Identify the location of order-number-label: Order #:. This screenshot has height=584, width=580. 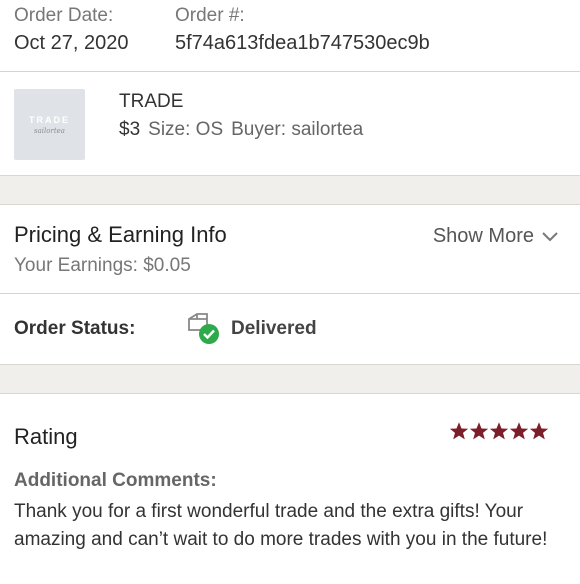
(210, 15).